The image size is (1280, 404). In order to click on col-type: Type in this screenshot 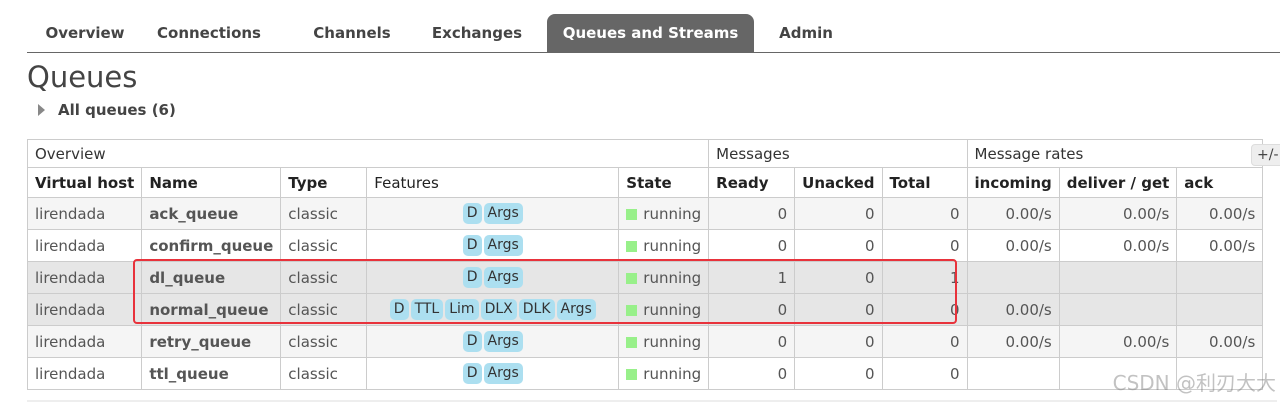, I will do `click(324, 182)`.